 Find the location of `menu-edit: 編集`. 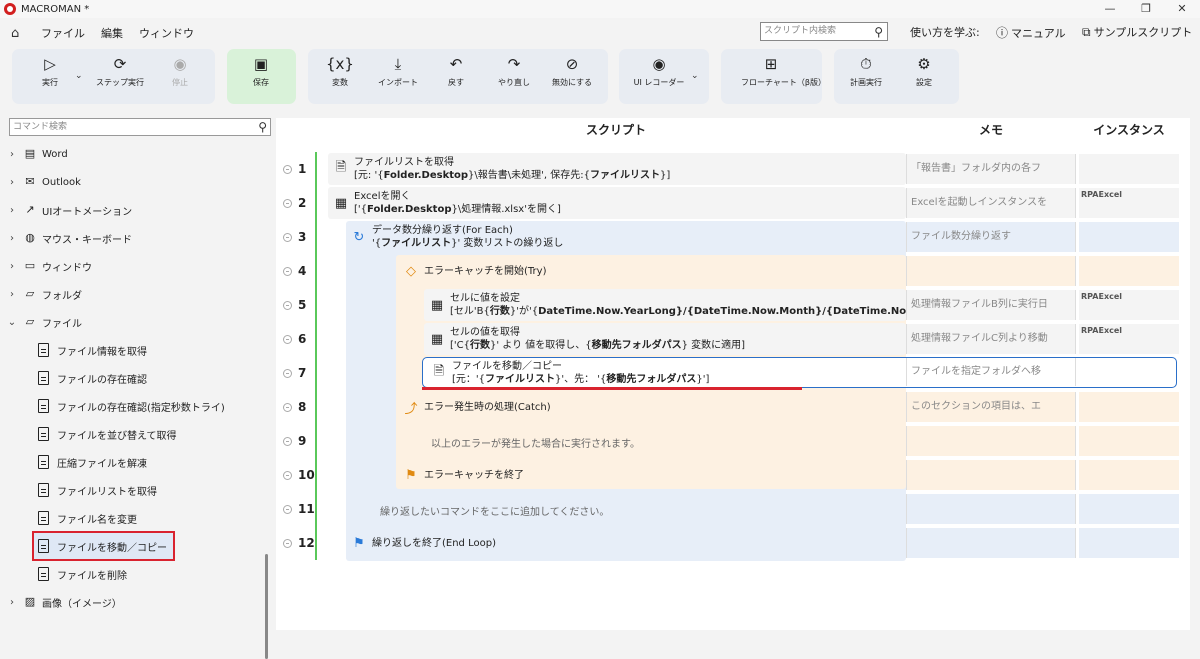

menu-edit: 編集 is located at coordinates (112, 33).